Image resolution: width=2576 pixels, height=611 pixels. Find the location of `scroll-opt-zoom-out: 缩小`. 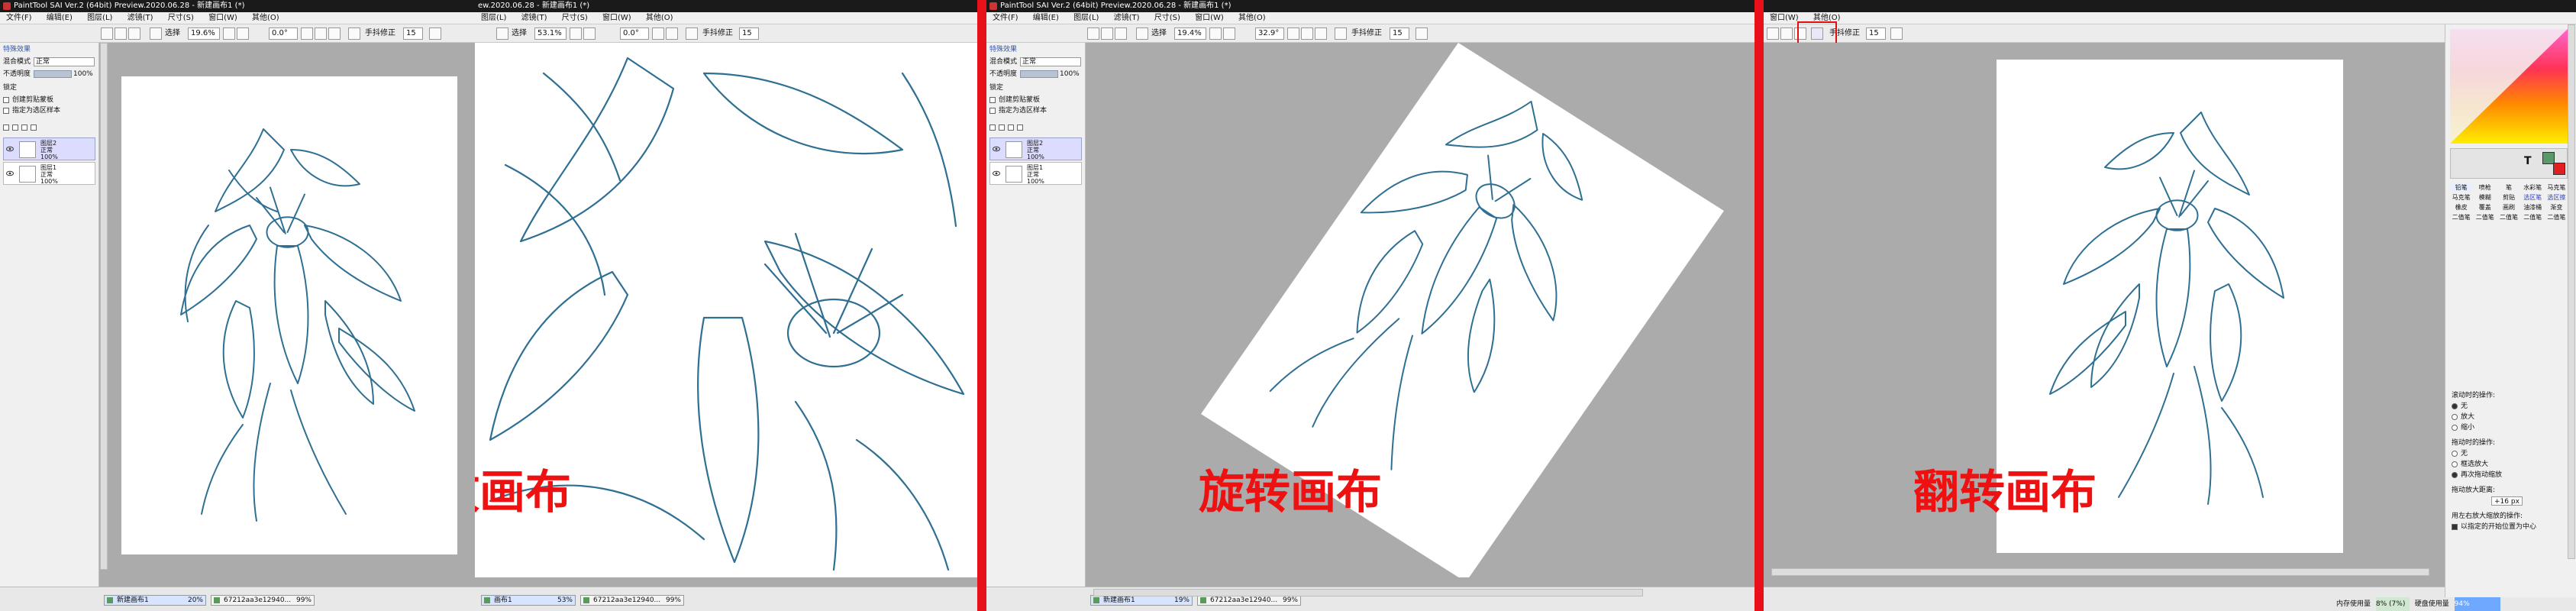

scroll-opt-zoom-out: 缩小 is located at coordinates (2463, 428).